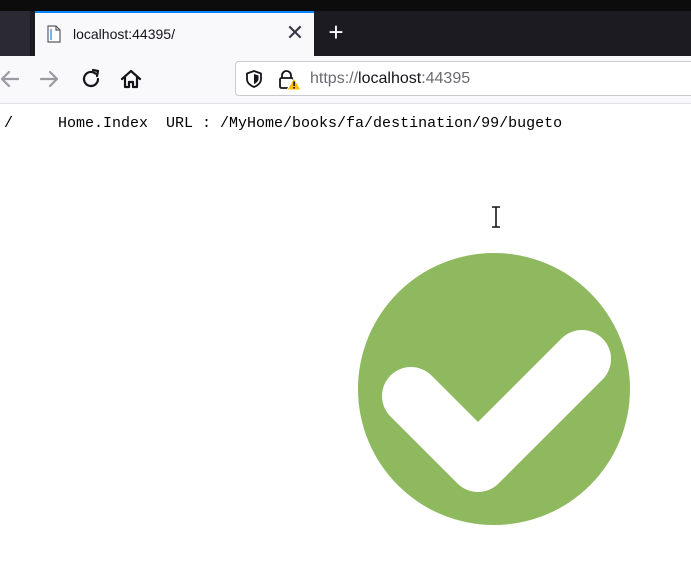  What do you see at coordinates (124, 34) in the screenshot?
I see `tab-title: localhost:44395/` at bounding box center [124, 34].